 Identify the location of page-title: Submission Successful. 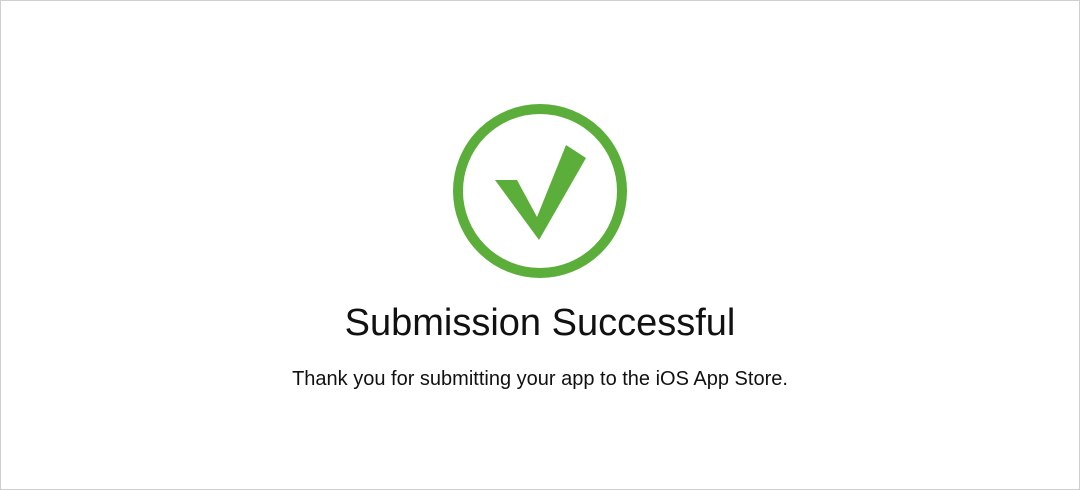
(540, 323).